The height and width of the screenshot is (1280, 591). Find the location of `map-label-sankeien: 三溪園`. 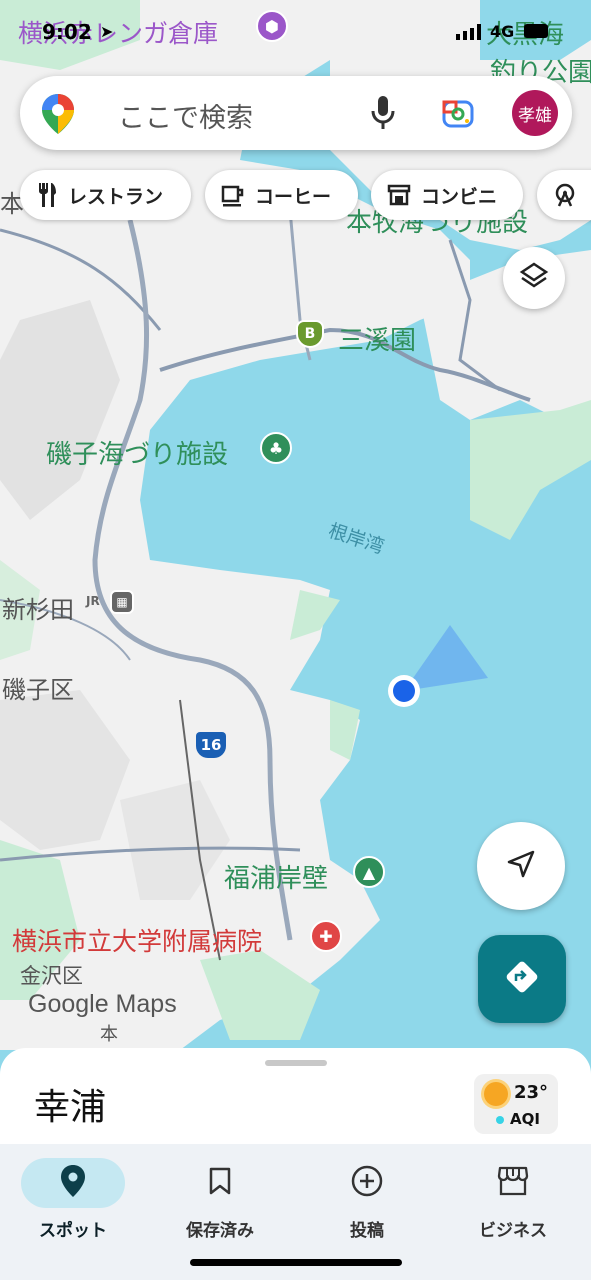

map-label-sankeien: 三溪園 is located at coordinates (377, 338).